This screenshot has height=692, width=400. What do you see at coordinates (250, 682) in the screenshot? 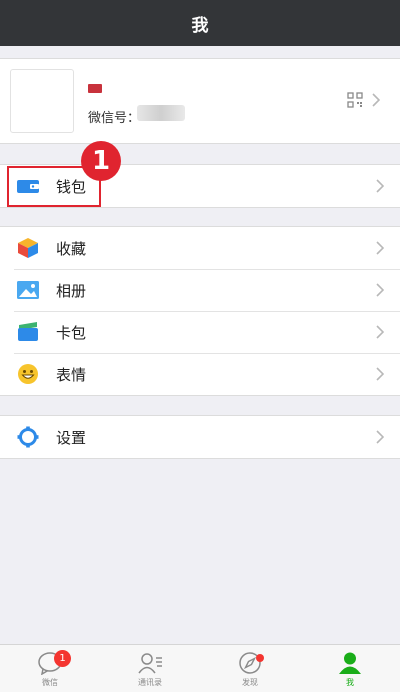
I see `tab-label: 发现` at bounding box center [250, 682].